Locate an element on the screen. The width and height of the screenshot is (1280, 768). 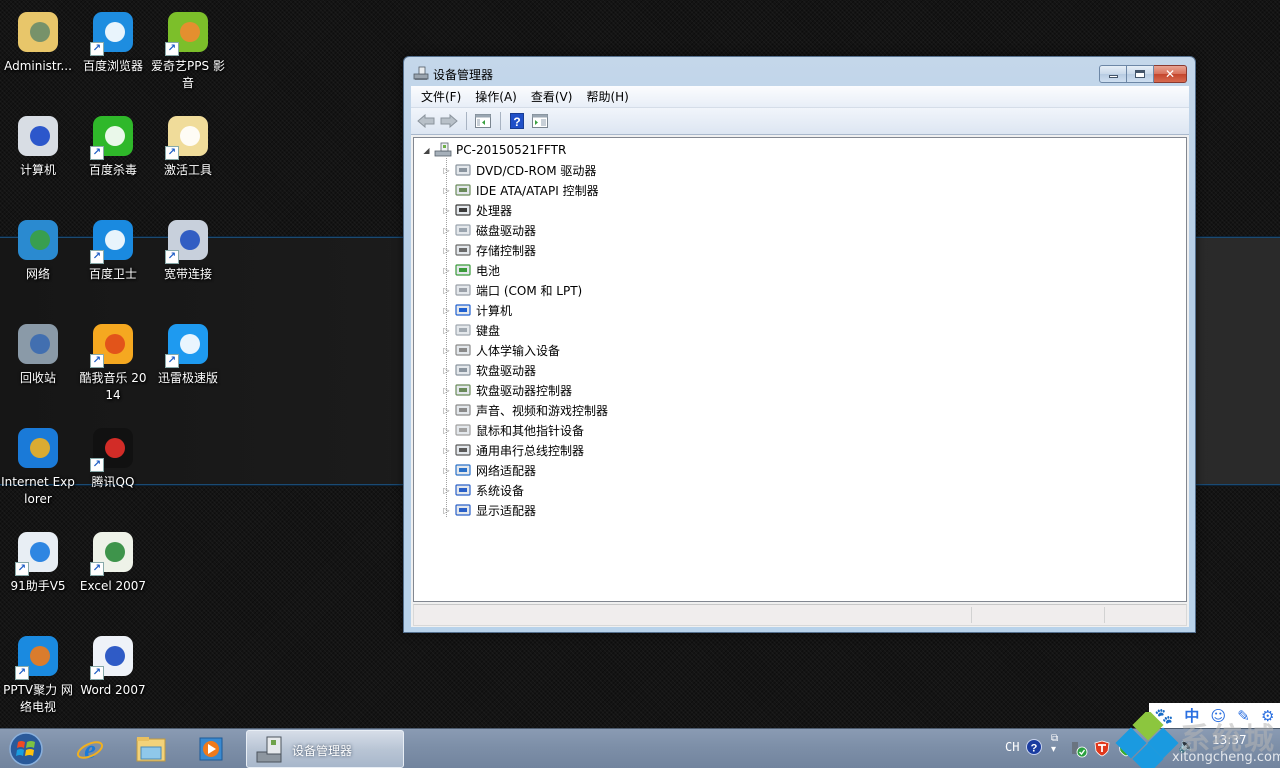
back-button is located at coordinates (426, 121).